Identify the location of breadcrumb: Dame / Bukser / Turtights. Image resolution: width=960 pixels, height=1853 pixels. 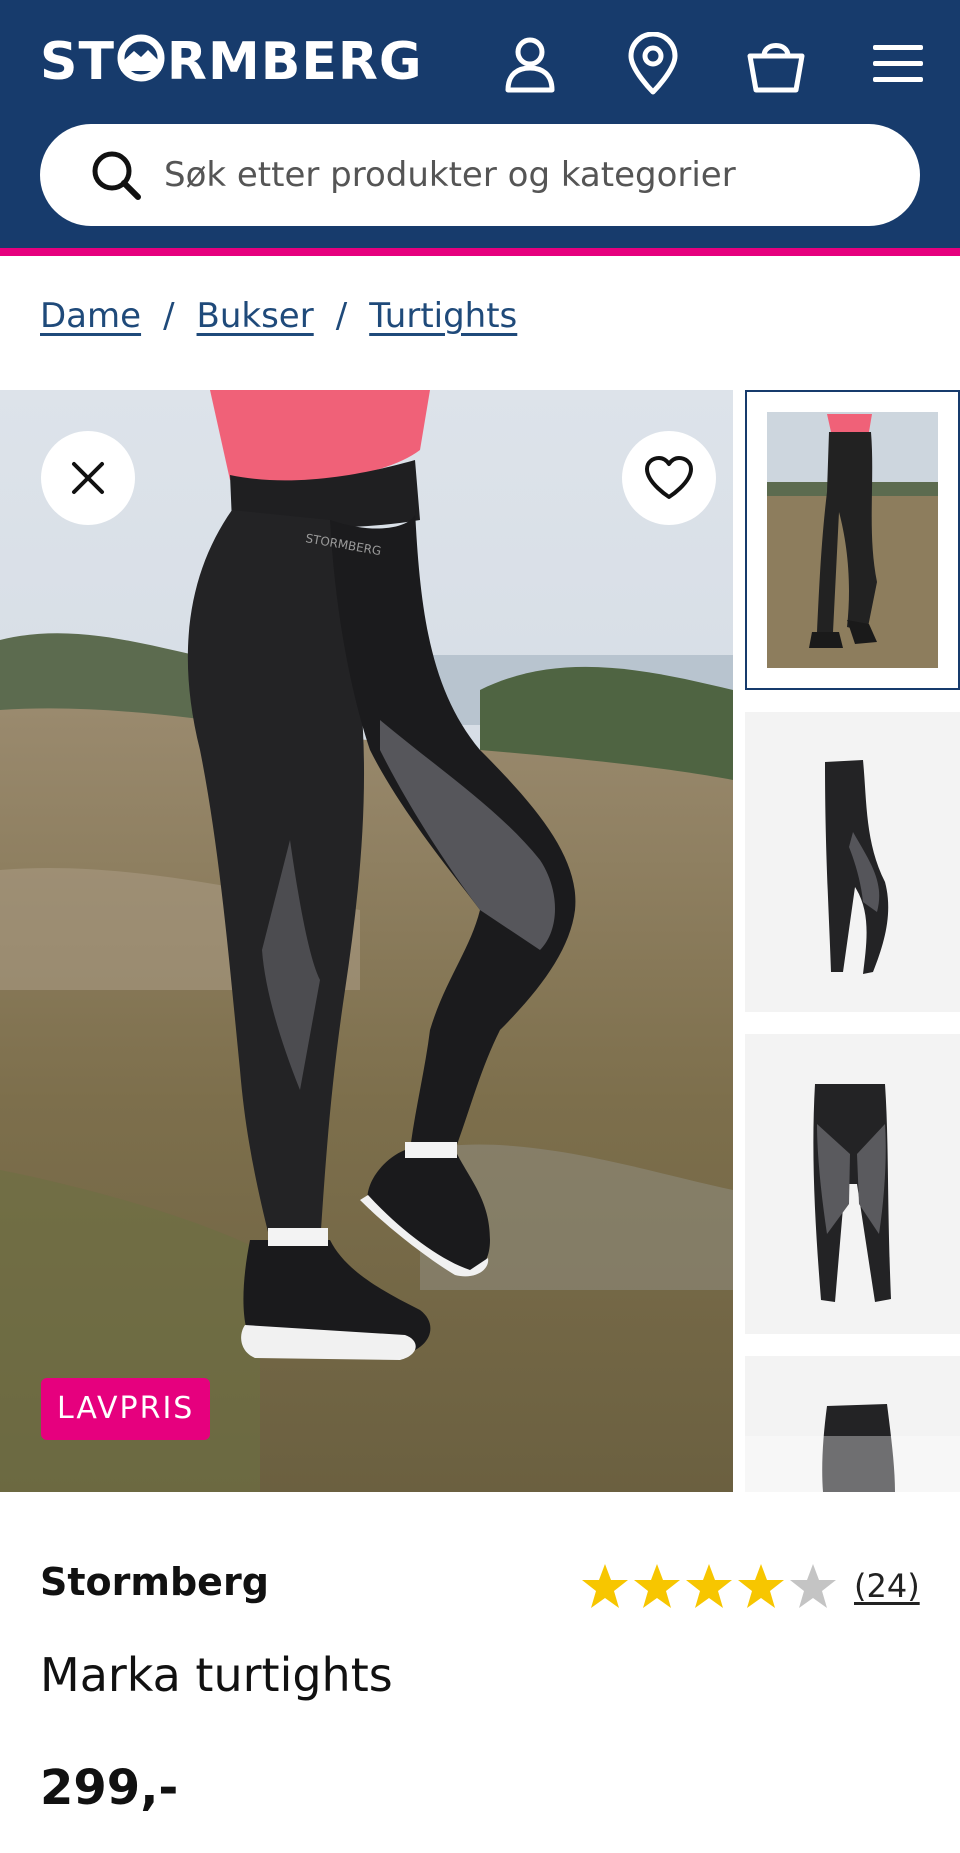
(278, 316).